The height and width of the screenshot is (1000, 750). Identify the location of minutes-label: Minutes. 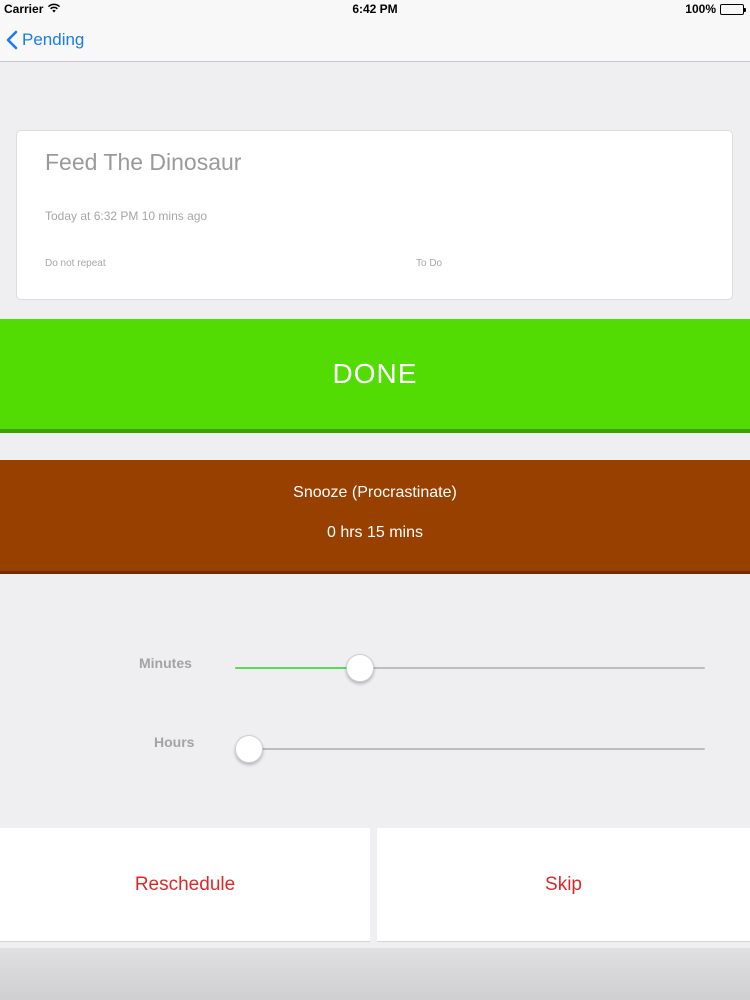
(165, 663).